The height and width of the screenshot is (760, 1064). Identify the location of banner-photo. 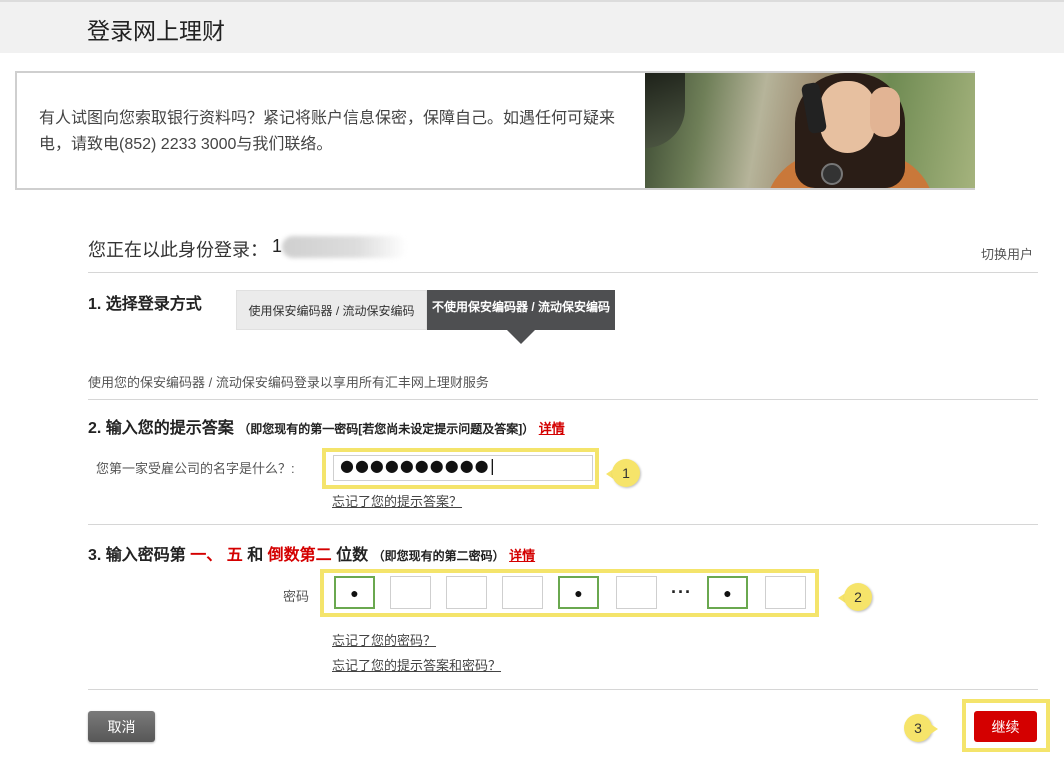
(810, 130).